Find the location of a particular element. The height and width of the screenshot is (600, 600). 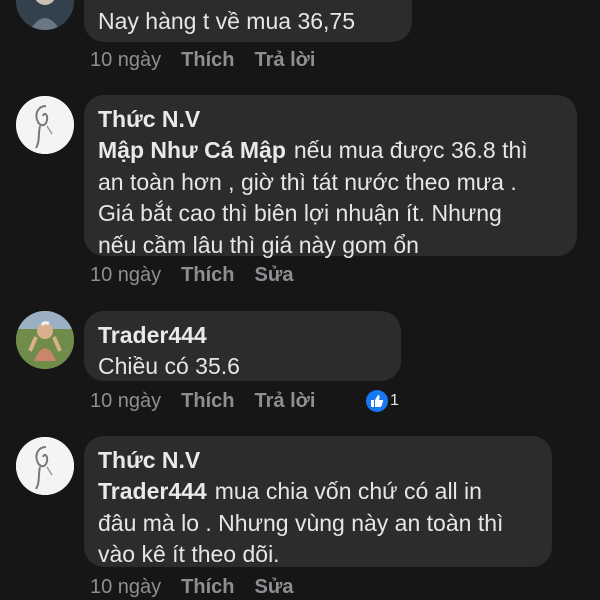

reaction-count: 1 is located at coordinates (394, 400).